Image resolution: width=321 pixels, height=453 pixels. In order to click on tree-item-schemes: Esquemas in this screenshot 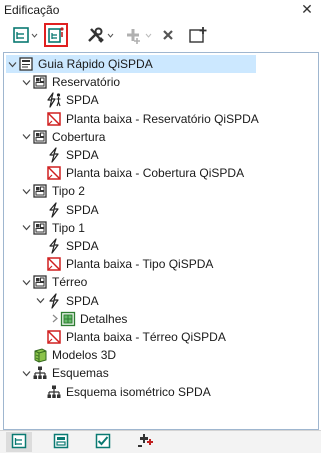, I will do `click(64, 373)`.